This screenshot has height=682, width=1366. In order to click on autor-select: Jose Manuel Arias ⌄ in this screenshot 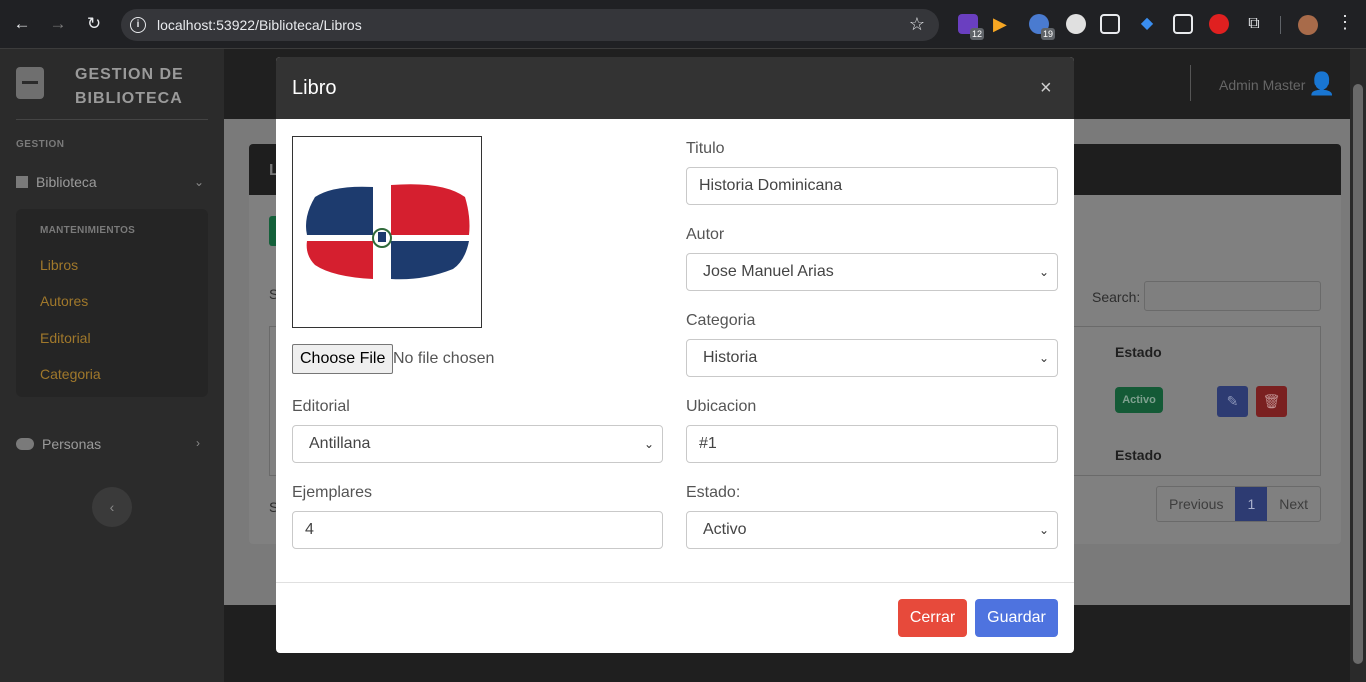, I will do `click(872, 272)`.